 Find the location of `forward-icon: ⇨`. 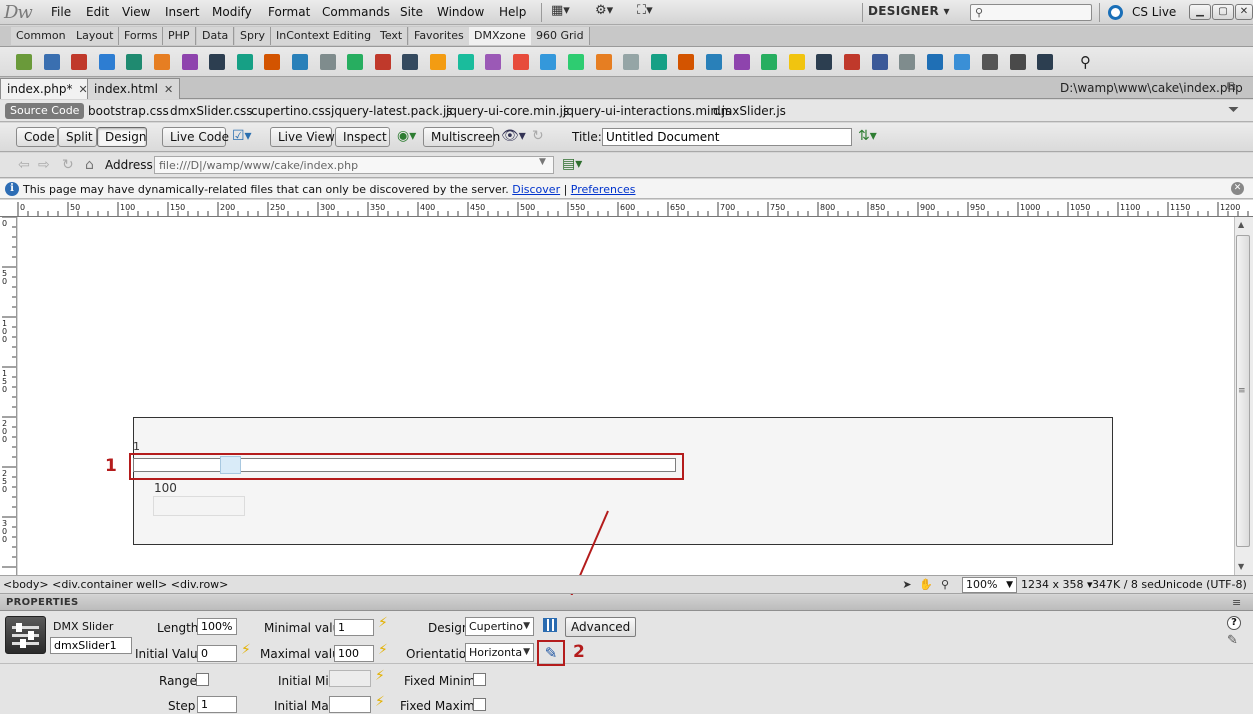

forward-icon: ⇨ is located at coordinates (44, 165).